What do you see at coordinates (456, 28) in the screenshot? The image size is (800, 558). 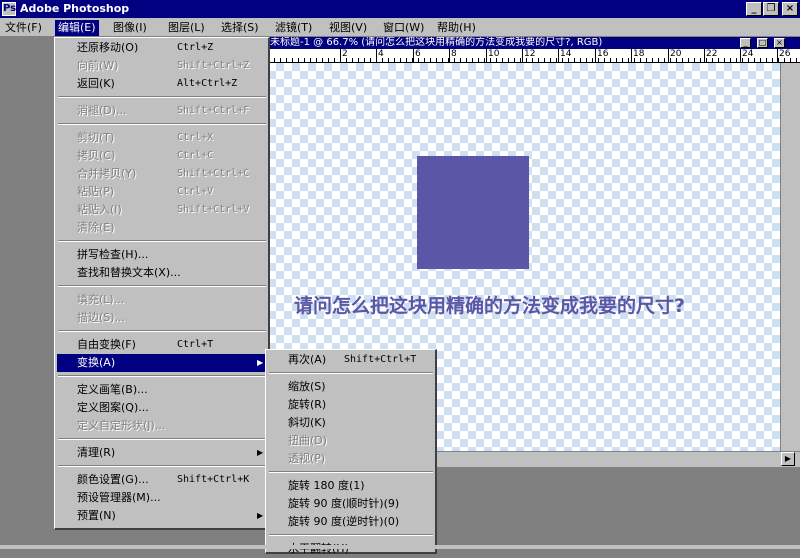 I see `menu-help: 帮助(H)` at bounding box center [456, 28].